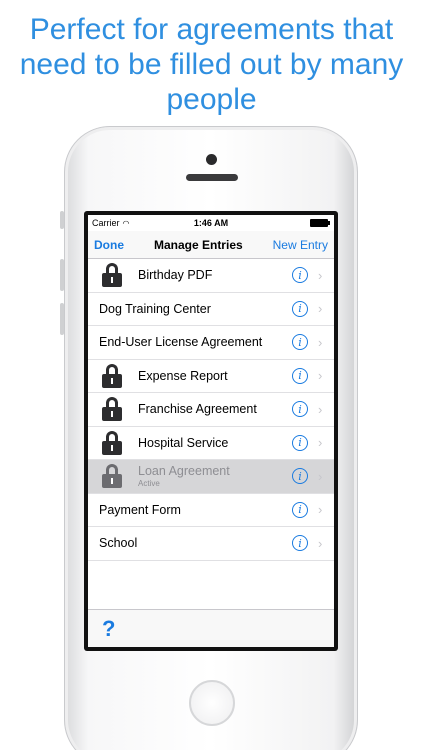  What do you see at coordinates (198, 244) in the screenshot?
I see `page-title: Manage Entries` at bounding box center [198, 244].